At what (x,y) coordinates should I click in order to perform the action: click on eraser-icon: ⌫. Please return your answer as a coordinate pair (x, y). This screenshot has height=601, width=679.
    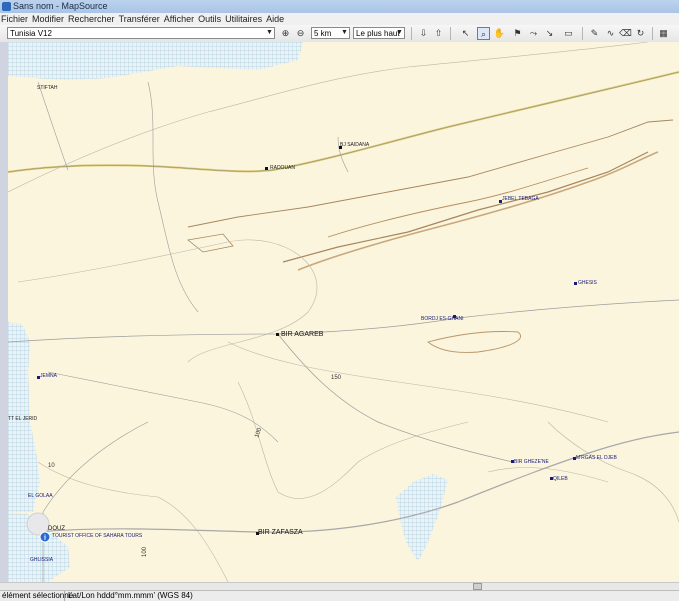
    Looking at the image, I should click on (625, 33).